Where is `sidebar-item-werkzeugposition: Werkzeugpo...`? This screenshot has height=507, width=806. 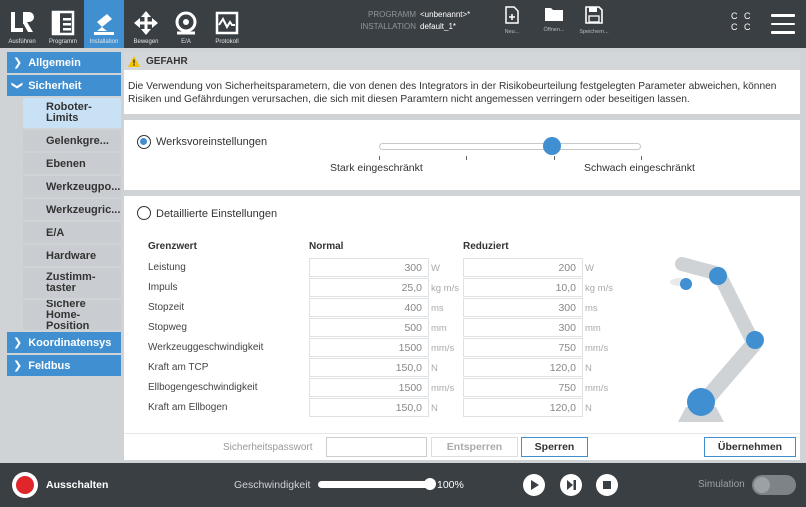 sidebar-item-werkzeugposition: Werkzeugpo... is located at coordinates (72, 186).